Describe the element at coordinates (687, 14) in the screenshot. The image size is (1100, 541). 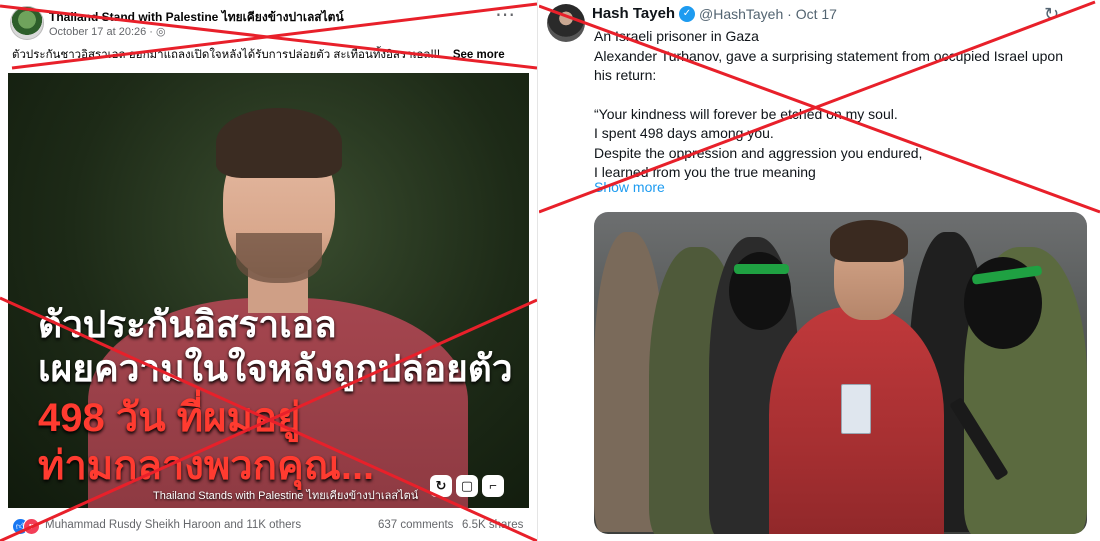
I see `verified-badge-icon: ✓` at that location.